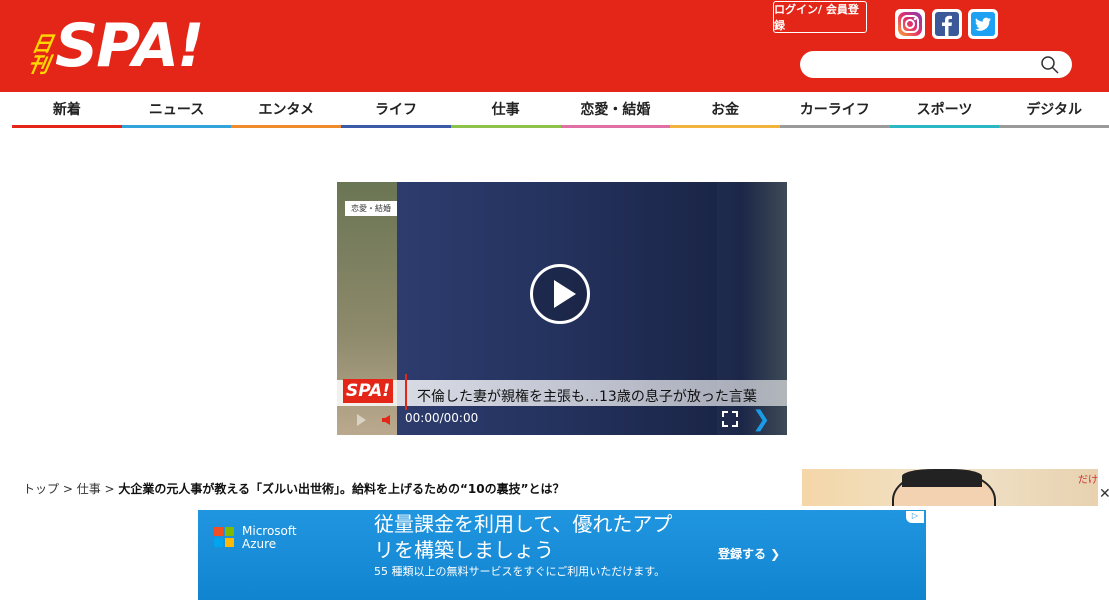  I want to click on nav-item-6: お金, so click(725, 110).